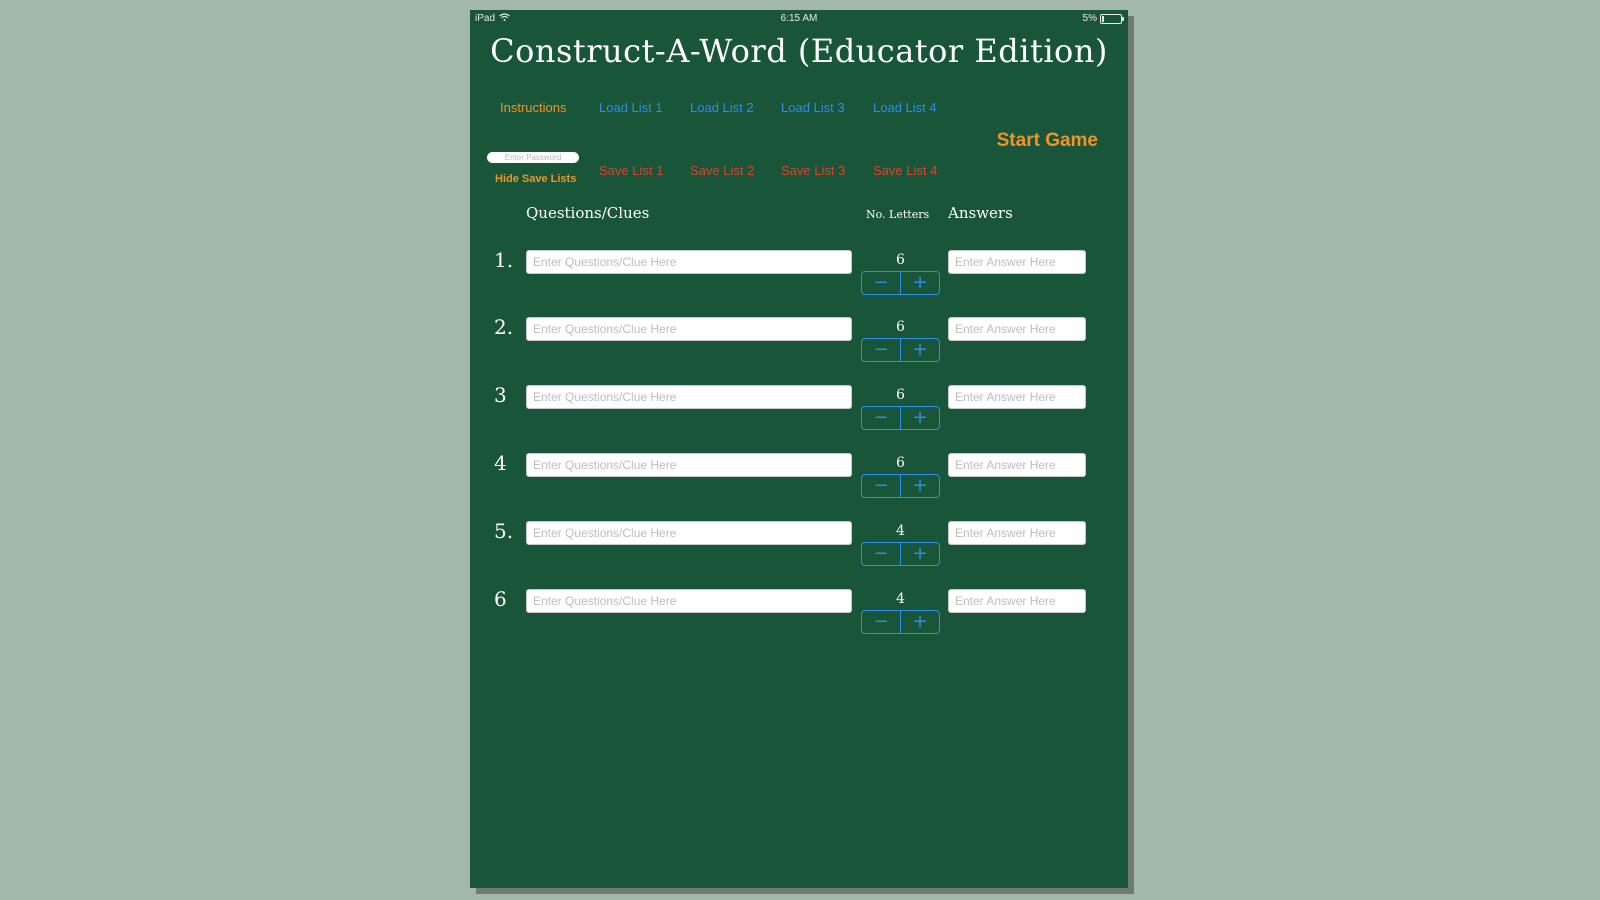 This screenshot has width=1600, height=900. I want to click on status-bar: iPad 6:15 AM 5%, so click(799, 19).